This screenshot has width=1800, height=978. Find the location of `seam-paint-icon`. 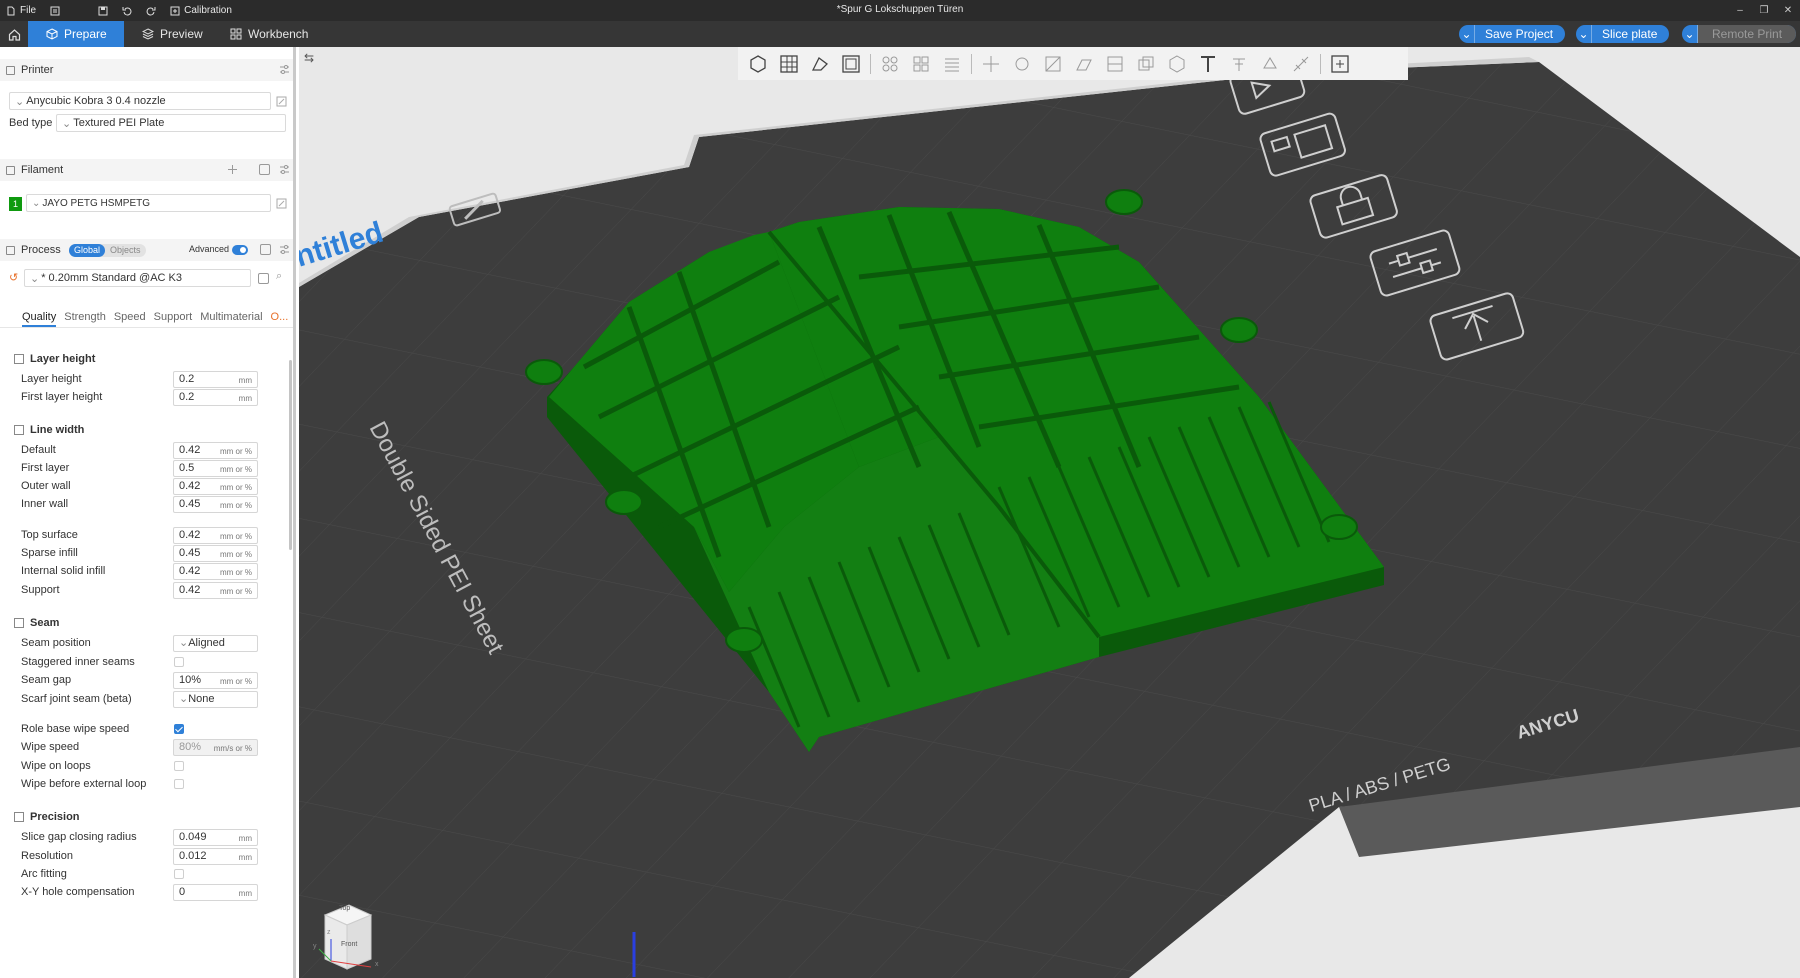

seam-paint-icon is located at coordinates (1270, 64).